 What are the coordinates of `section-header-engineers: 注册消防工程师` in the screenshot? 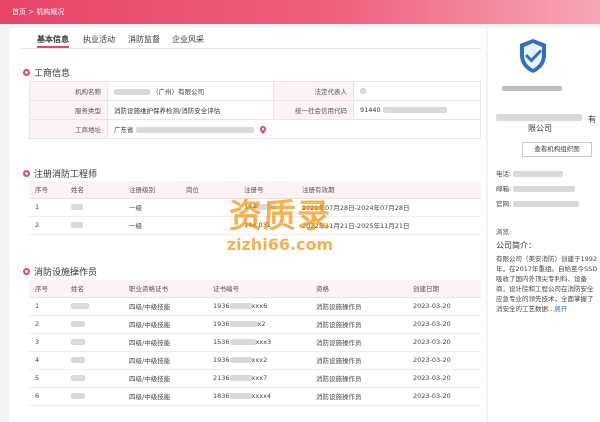 It's located at (60, 173).